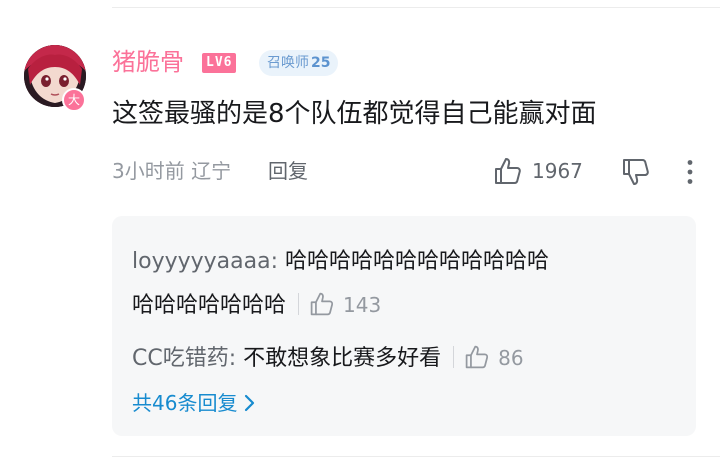 This screenshot has width=720, height=464. Describe the element at coordinates (362, 305) in the screenshot. I see `reply-like-count: 143` at that location.